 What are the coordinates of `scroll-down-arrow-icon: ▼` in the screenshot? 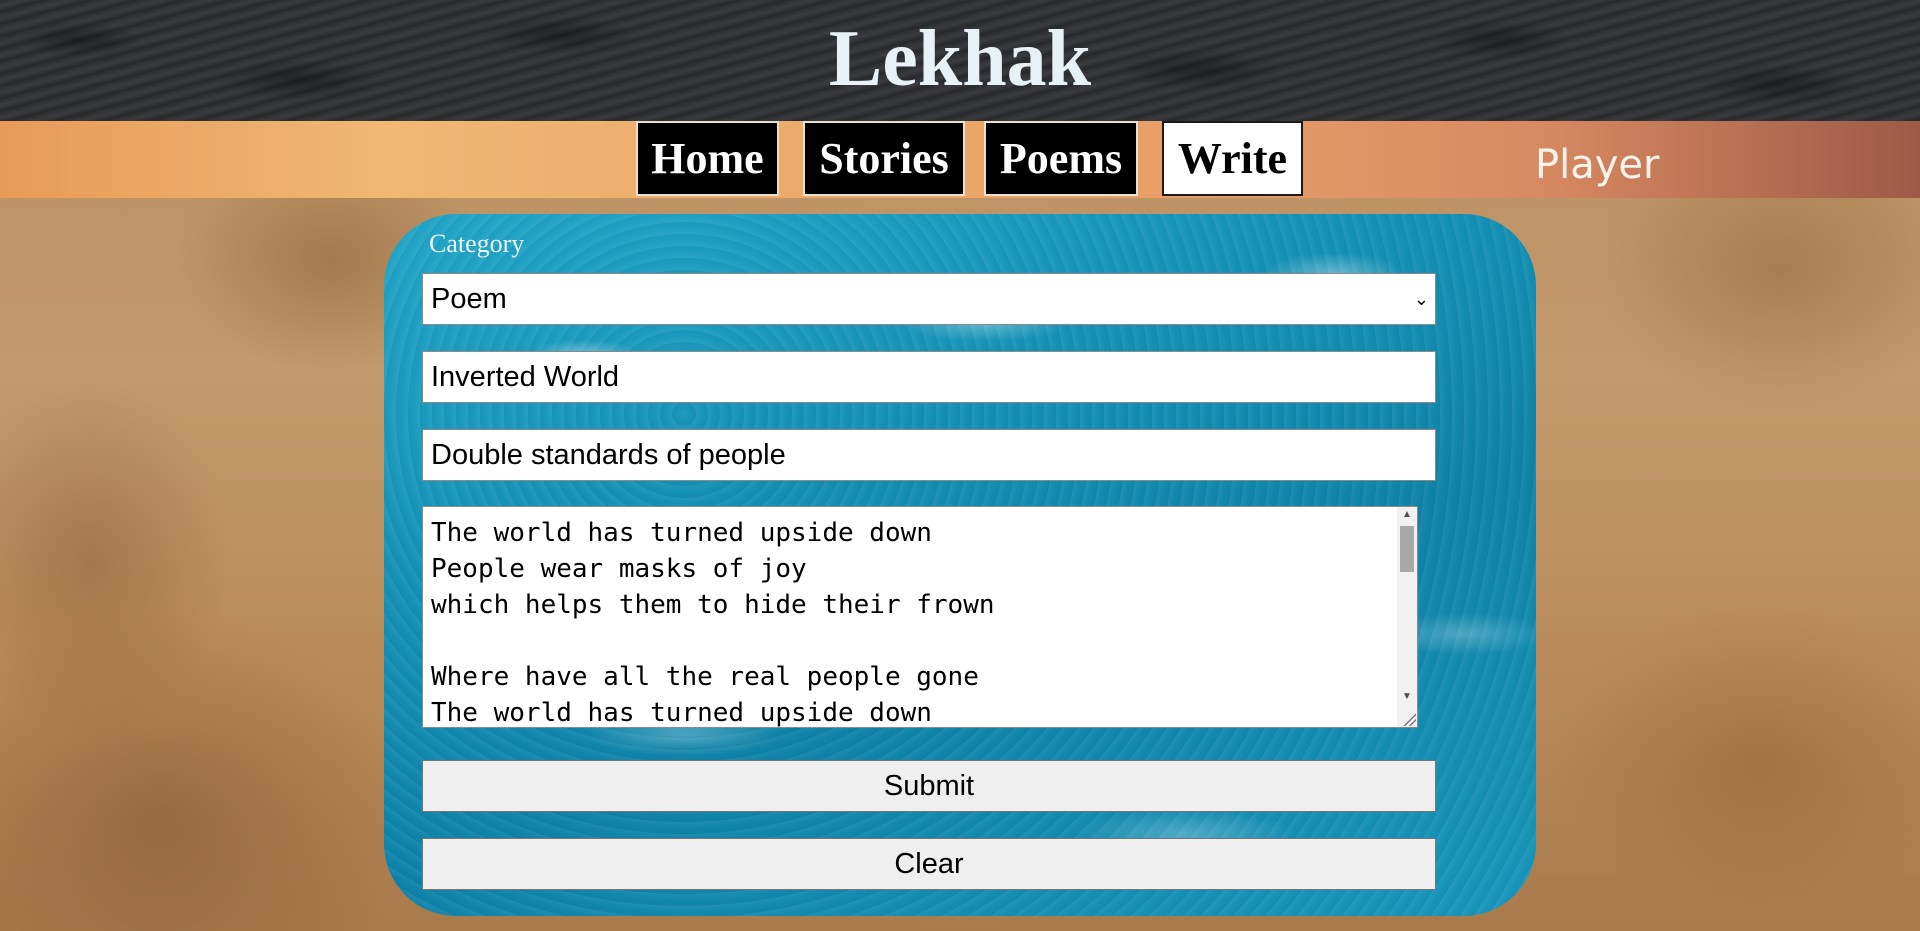 It's located at (1407, 697).